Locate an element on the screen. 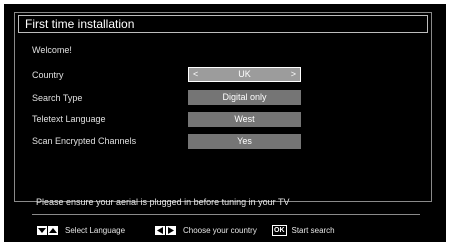 Image resolution: width=450 pixels, height=244 pixels. footer-start-search: OK Start search is located at coordinates (303, 230).